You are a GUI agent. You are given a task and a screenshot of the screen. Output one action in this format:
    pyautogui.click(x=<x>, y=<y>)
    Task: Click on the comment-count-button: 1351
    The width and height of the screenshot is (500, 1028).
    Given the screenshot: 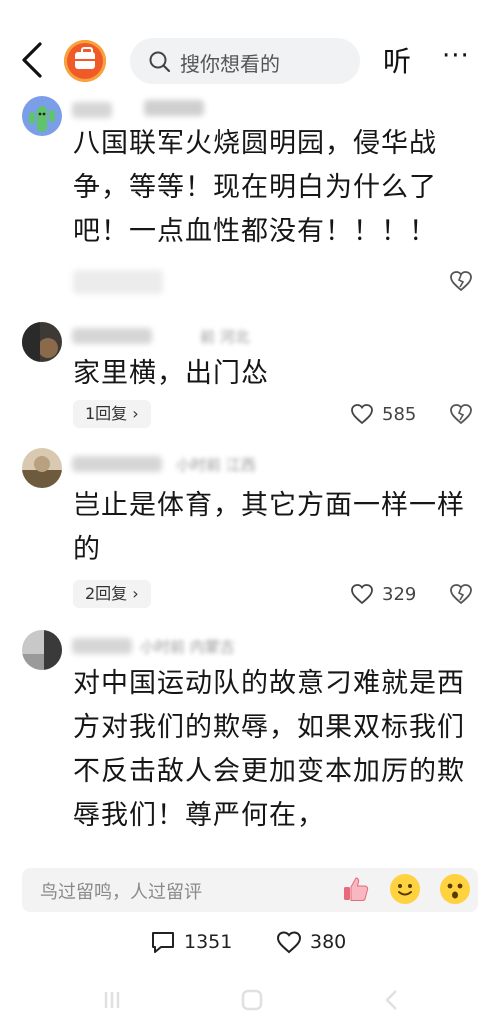 What is the action you would take?
    pyautogui.click(x=191, y=942)
    